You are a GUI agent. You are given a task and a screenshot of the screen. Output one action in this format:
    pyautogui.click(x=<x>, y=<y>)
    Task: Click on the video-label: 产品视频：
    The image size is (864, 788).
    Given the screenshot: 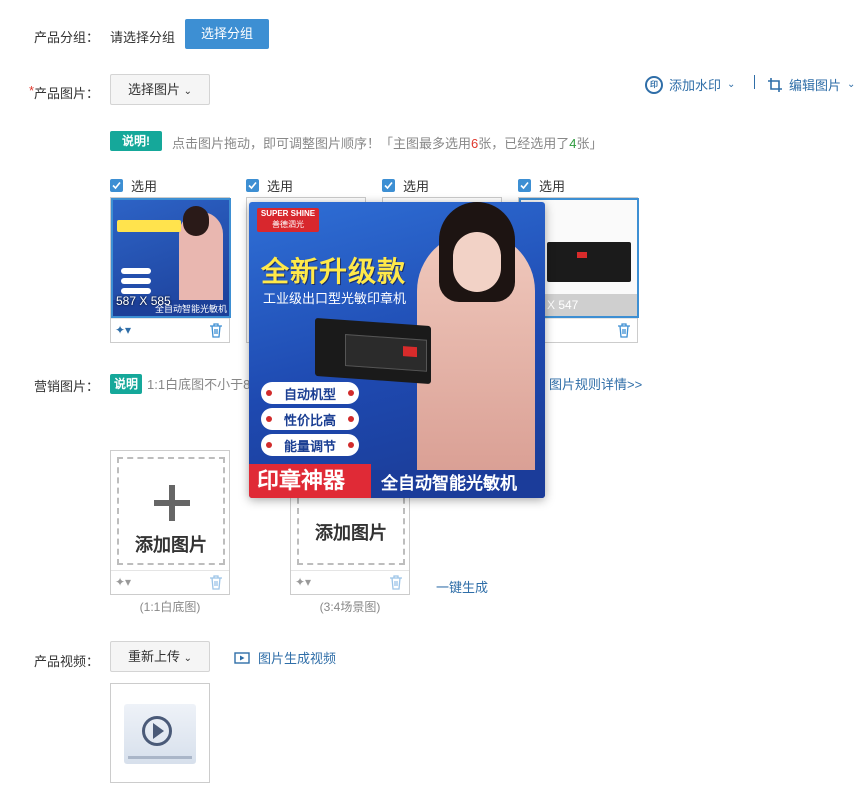 What is the action you would take?
    pyautogui.click(x=67, y=661)
    